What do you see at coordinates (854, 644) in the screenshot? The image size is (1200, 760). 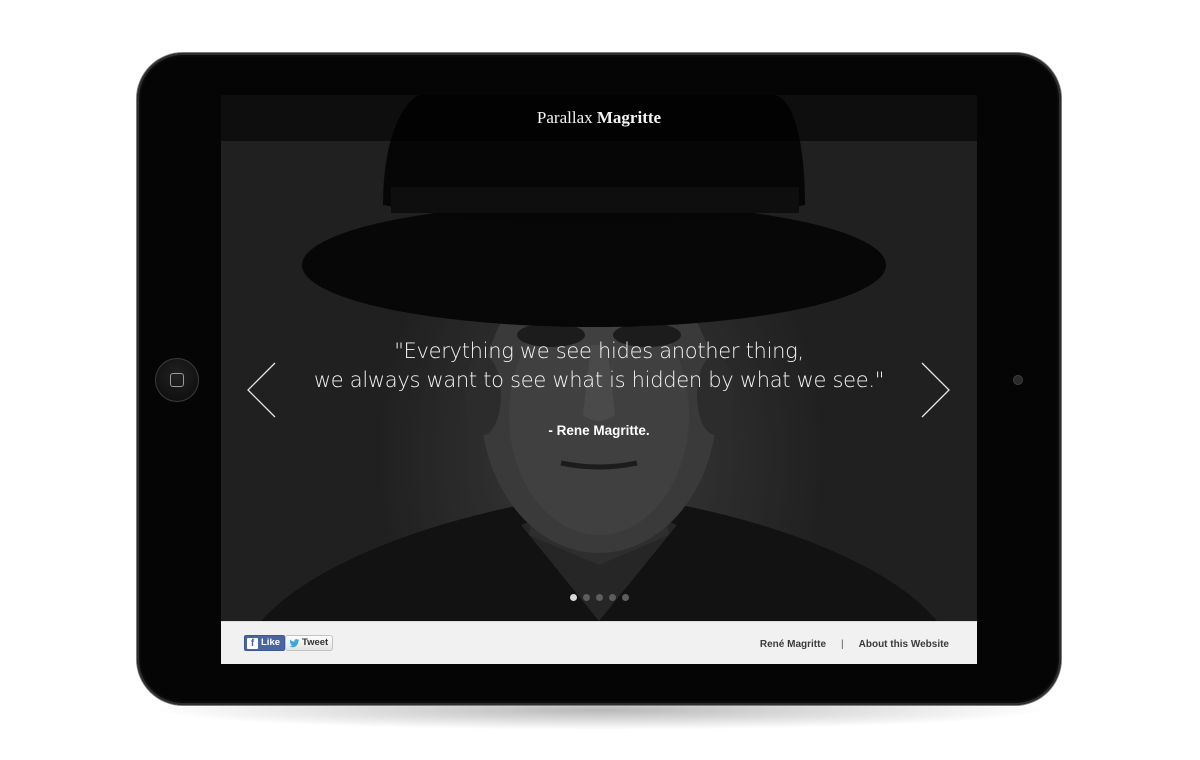 I see `footer-nav: René Magritte | About this Website` at bounding box center [854, 644].